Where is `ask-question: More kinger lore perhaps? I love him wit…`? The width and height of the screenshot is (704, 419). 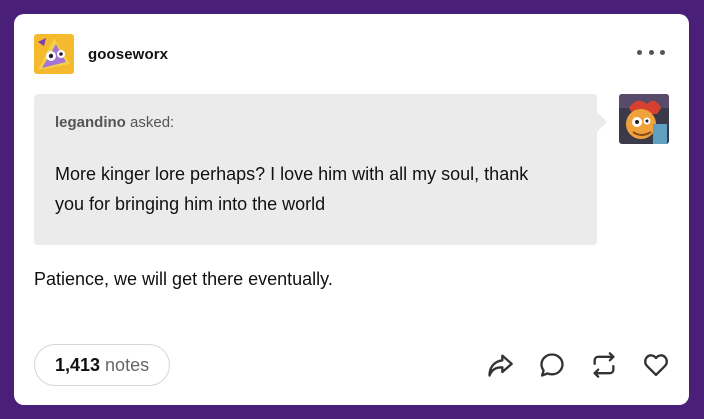
ask-question: More kinger lore perhaps? I love him wit… is located at coordinates (292, 189).